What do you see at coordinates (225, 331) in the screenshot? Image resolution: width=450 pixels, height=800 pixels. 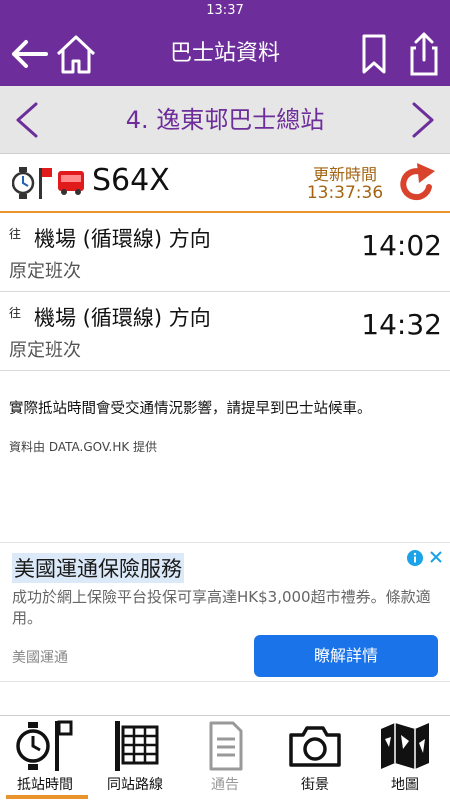 I see `eta-row: 往 機場 (循環線) 方向 原定班次 14:32` at bounding box center [225, 331].